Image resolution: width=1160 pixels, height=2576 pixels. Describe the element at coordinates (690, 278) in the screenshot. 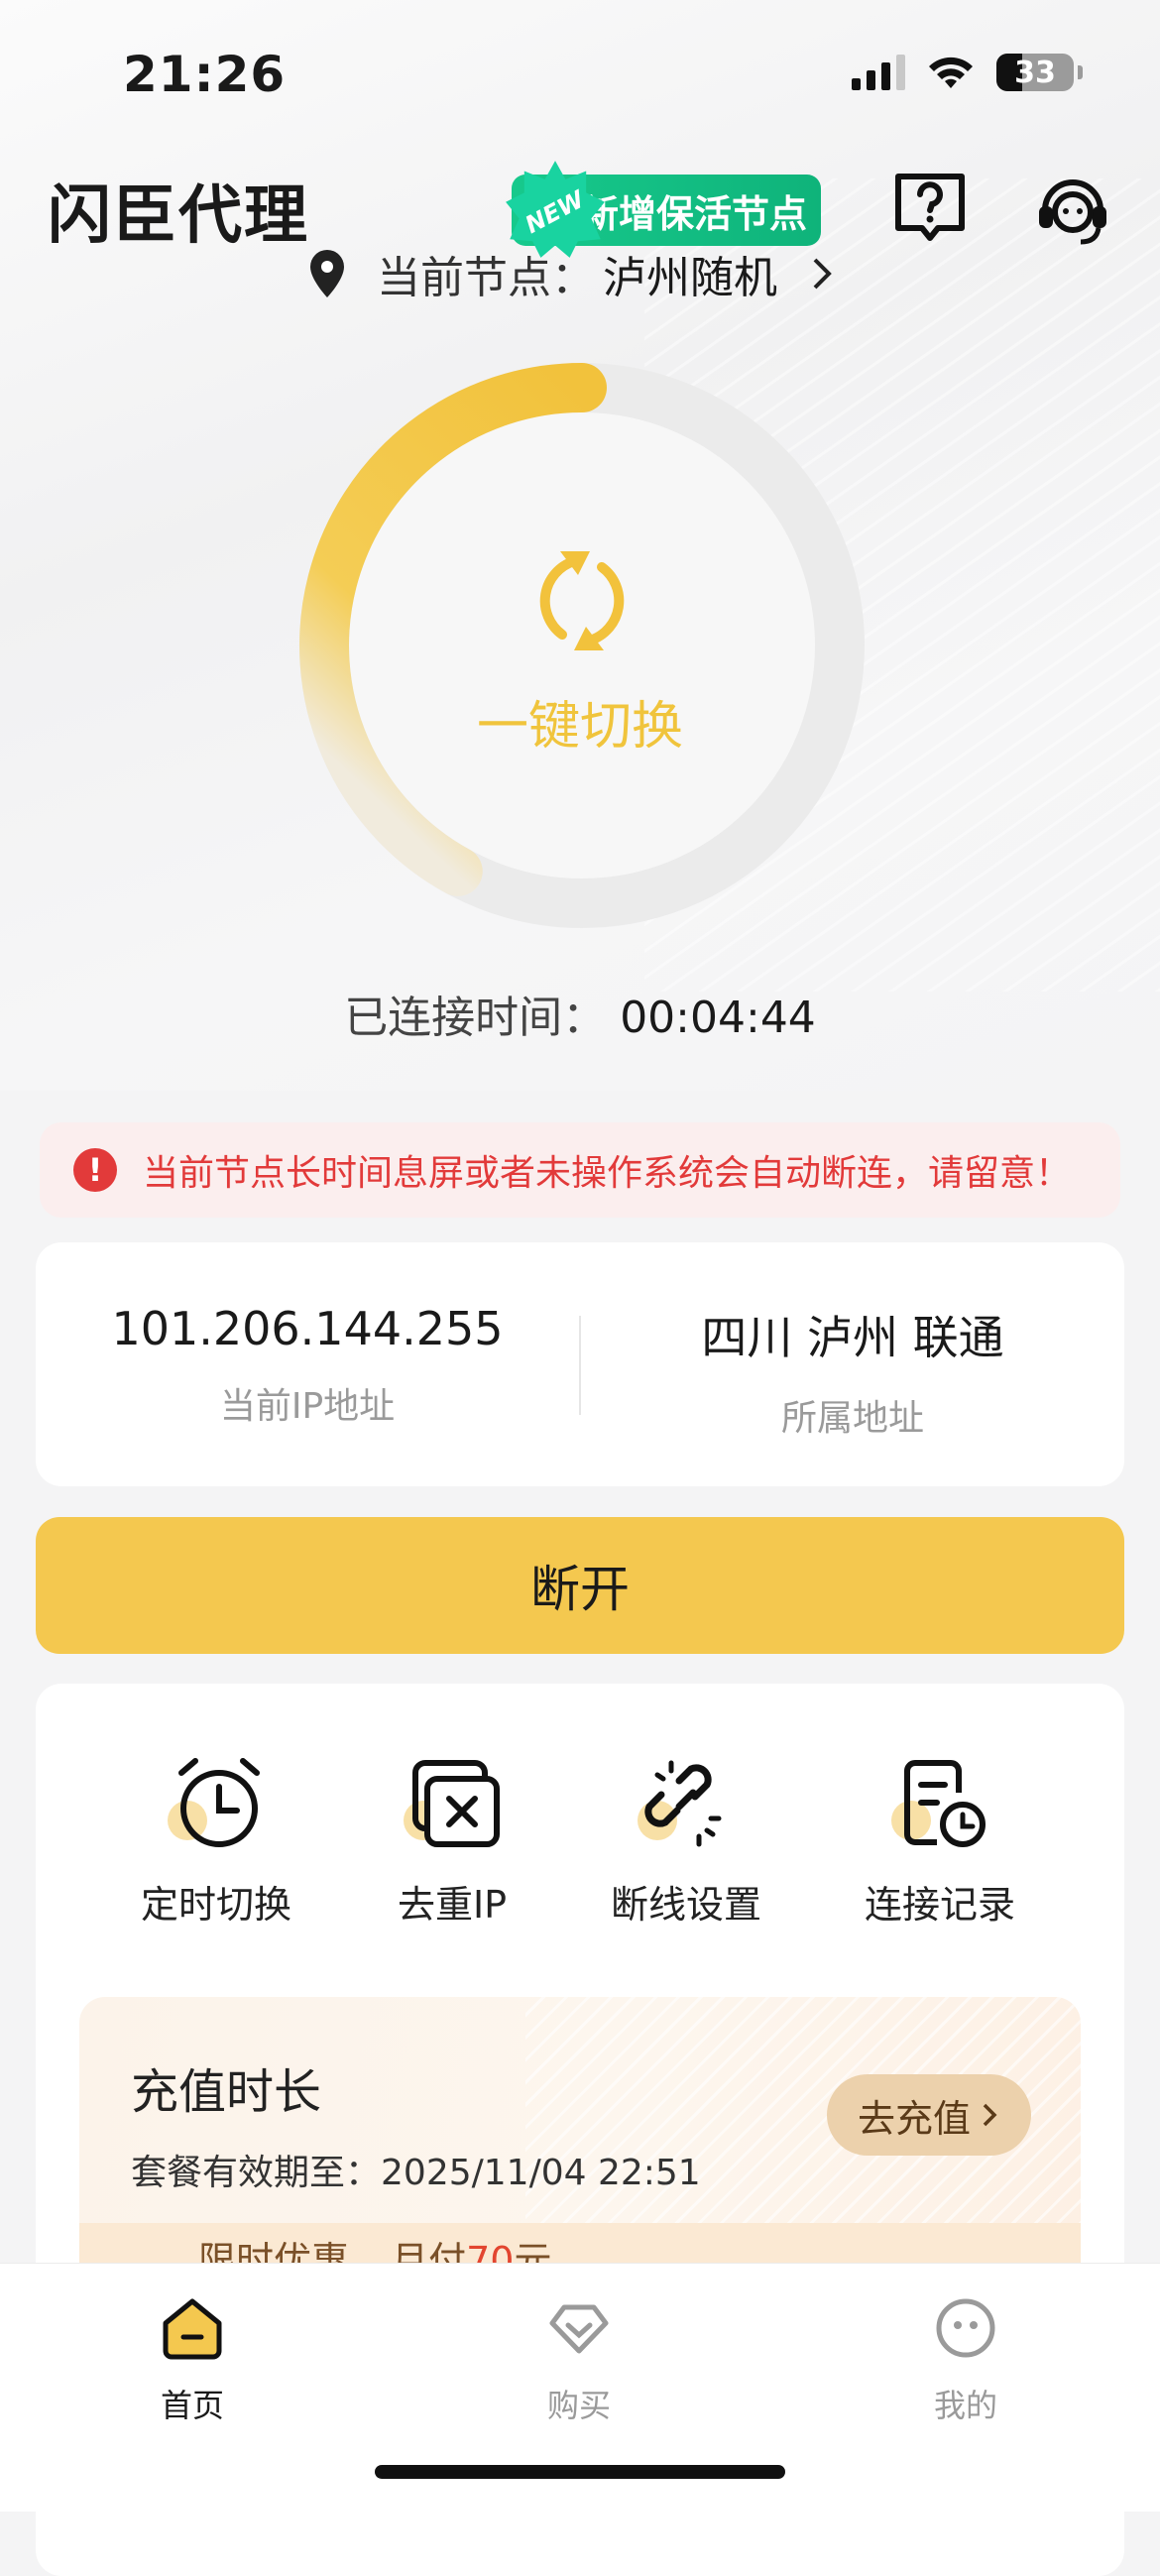

I see `node-value: 泸州随机` at that location.